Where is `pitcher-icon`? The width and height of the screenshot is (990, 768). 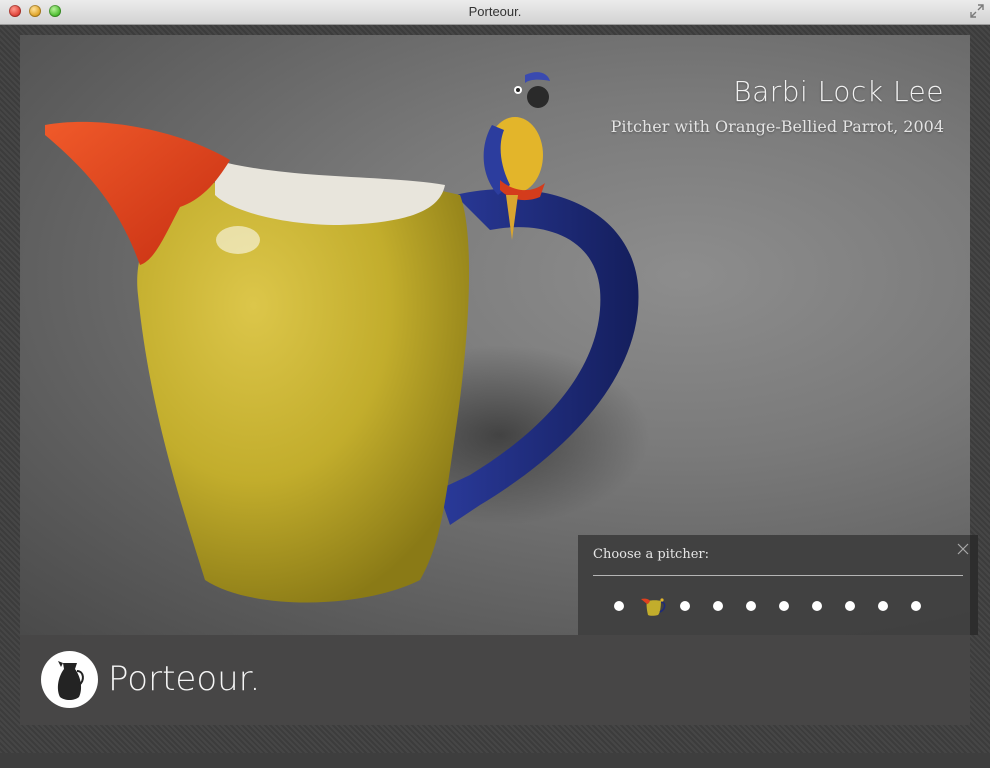 pitcher-icon is located at coordinates (70, 680).